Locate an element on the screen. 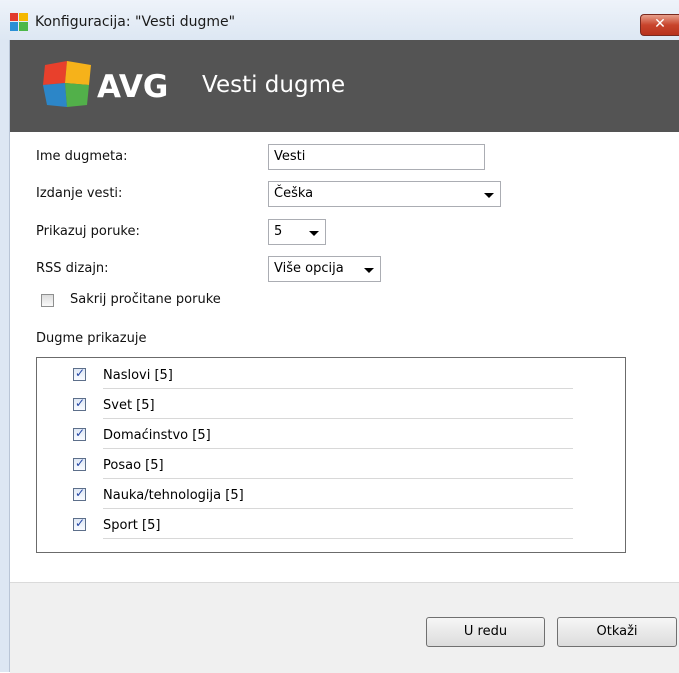 The image size is (679, 673). ok-button: U redu is located at coordinates (485, 632).